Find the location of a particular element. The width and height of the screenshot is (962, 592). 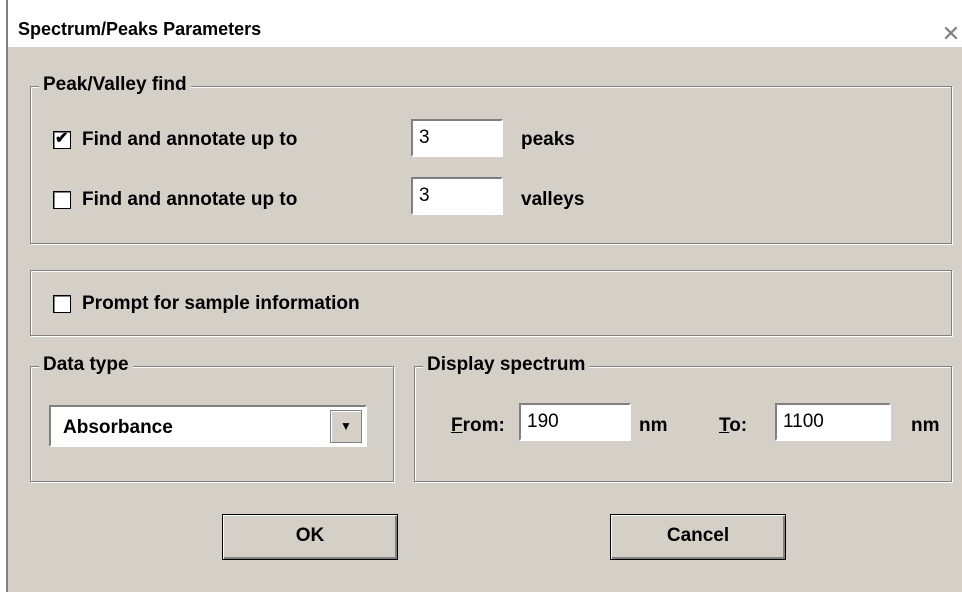

to-input: 1100 is located at coordinates (833, 422).